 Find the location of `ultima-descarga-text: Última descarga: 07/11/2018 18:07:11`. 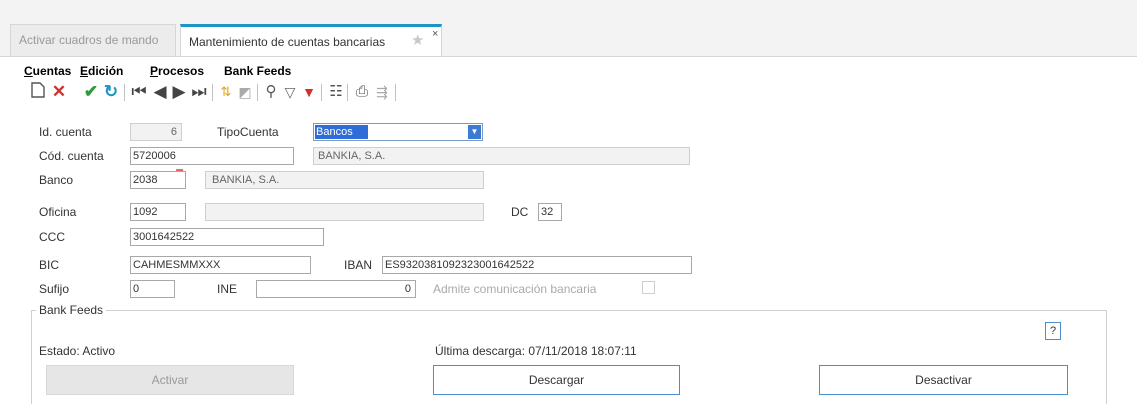

ultima-descarga-text: Última descarga: 07/11/2018 18:07:11 is located at coordinates (536, 351).